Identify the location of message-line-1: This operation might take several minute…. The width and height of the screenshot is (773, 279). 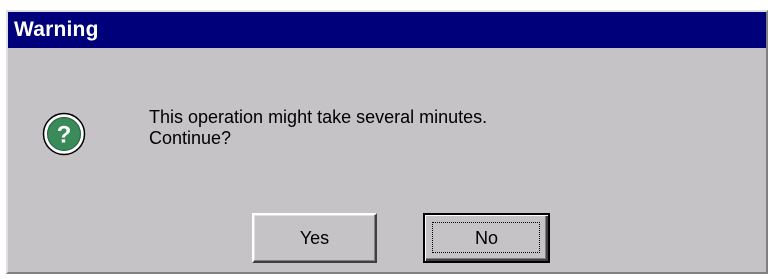
(318, 117).